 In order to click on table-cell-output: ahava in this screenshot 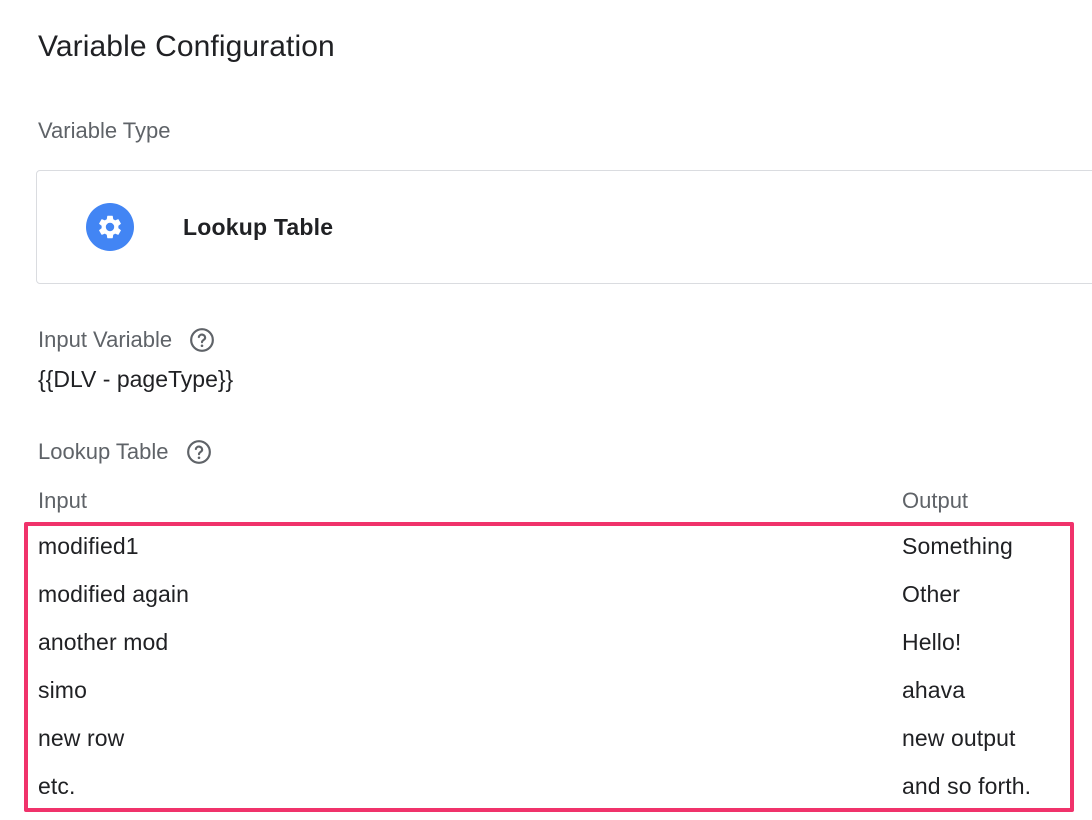, I will do `click(934, 690)`.